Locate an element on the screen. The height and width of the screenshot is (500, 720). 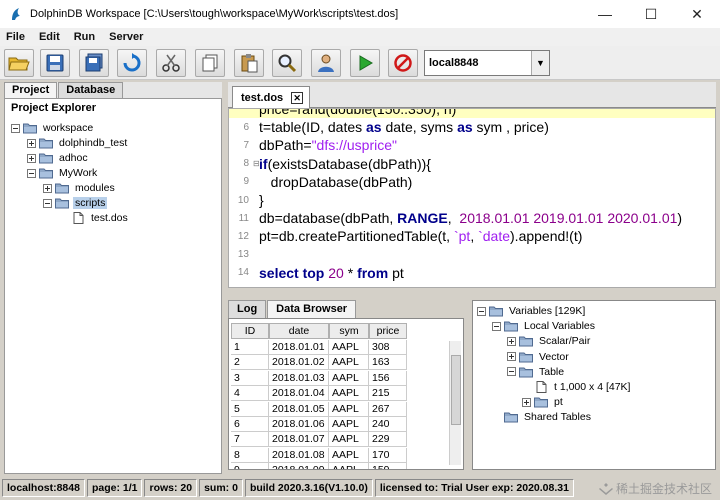
variables-tree-node: pt is located at coordinates (543, 402).